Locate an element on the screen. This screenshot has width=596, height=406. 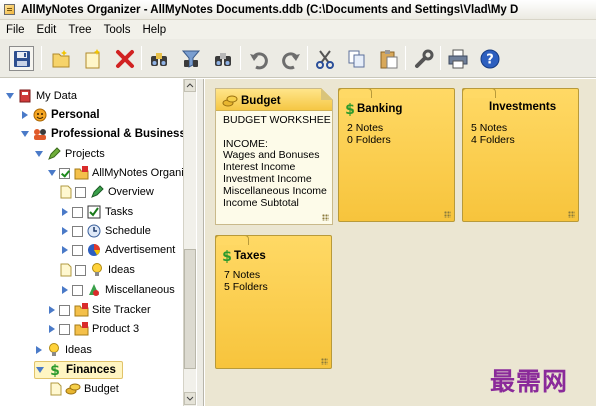
copy-button is located at coordinates (356, 58).